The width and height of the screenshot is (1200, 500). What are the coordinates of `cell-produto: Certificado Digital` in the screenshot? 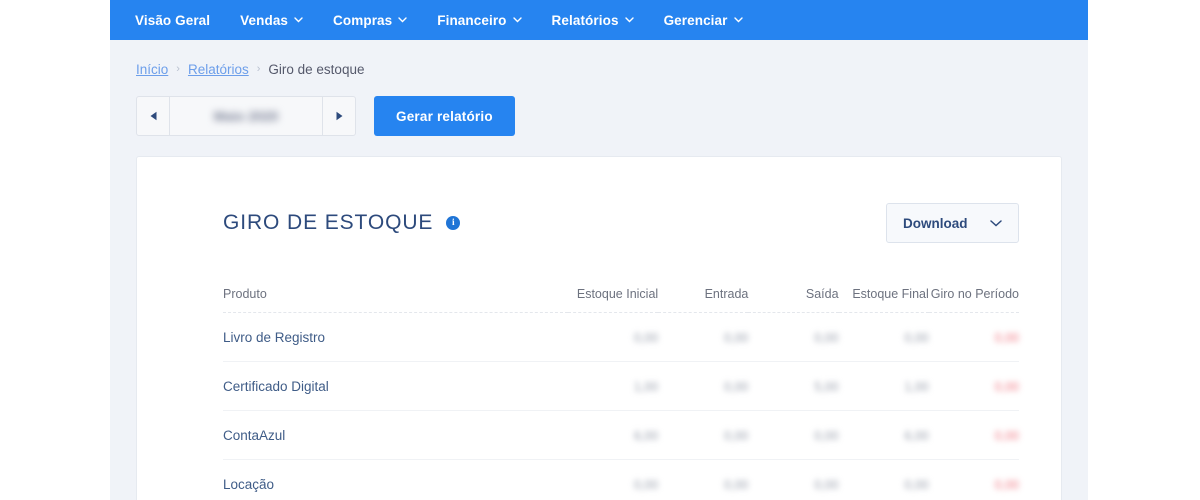 It's located at (395, 386).